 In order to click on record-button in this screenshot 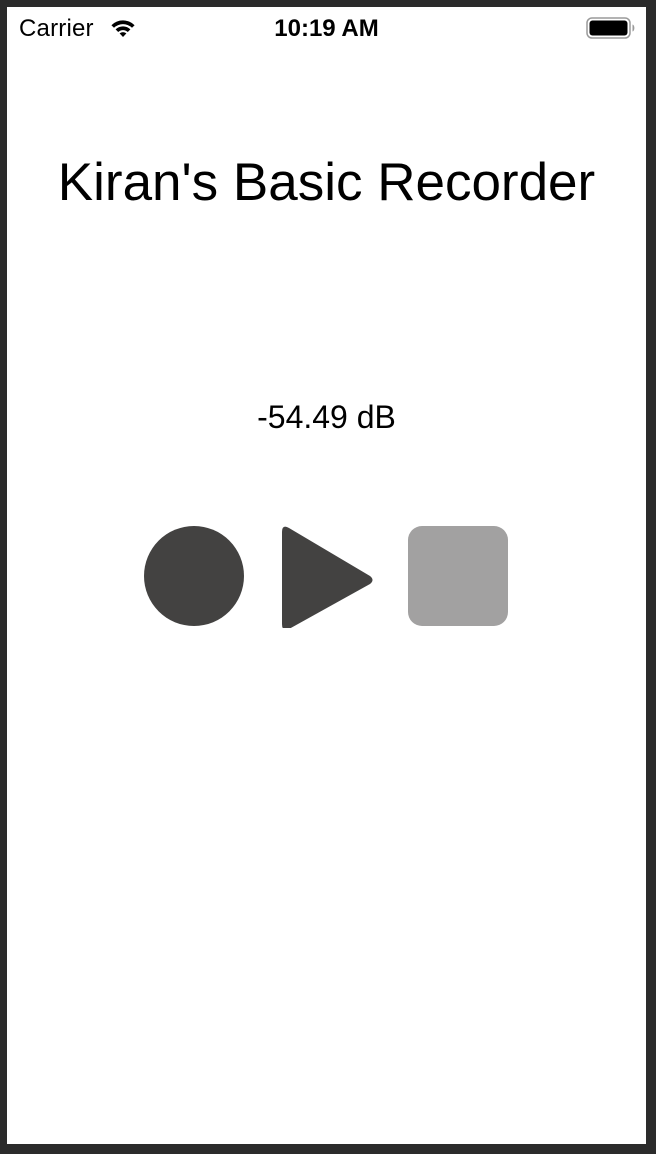, I will do `click(194, 576)`.